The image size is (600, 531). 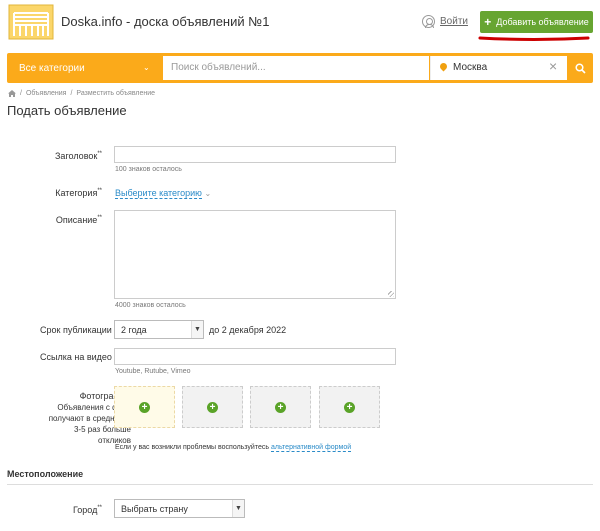 I want to click on breadcrumb: / Объявления / Разместить объявление, so click(x=81, y=93).